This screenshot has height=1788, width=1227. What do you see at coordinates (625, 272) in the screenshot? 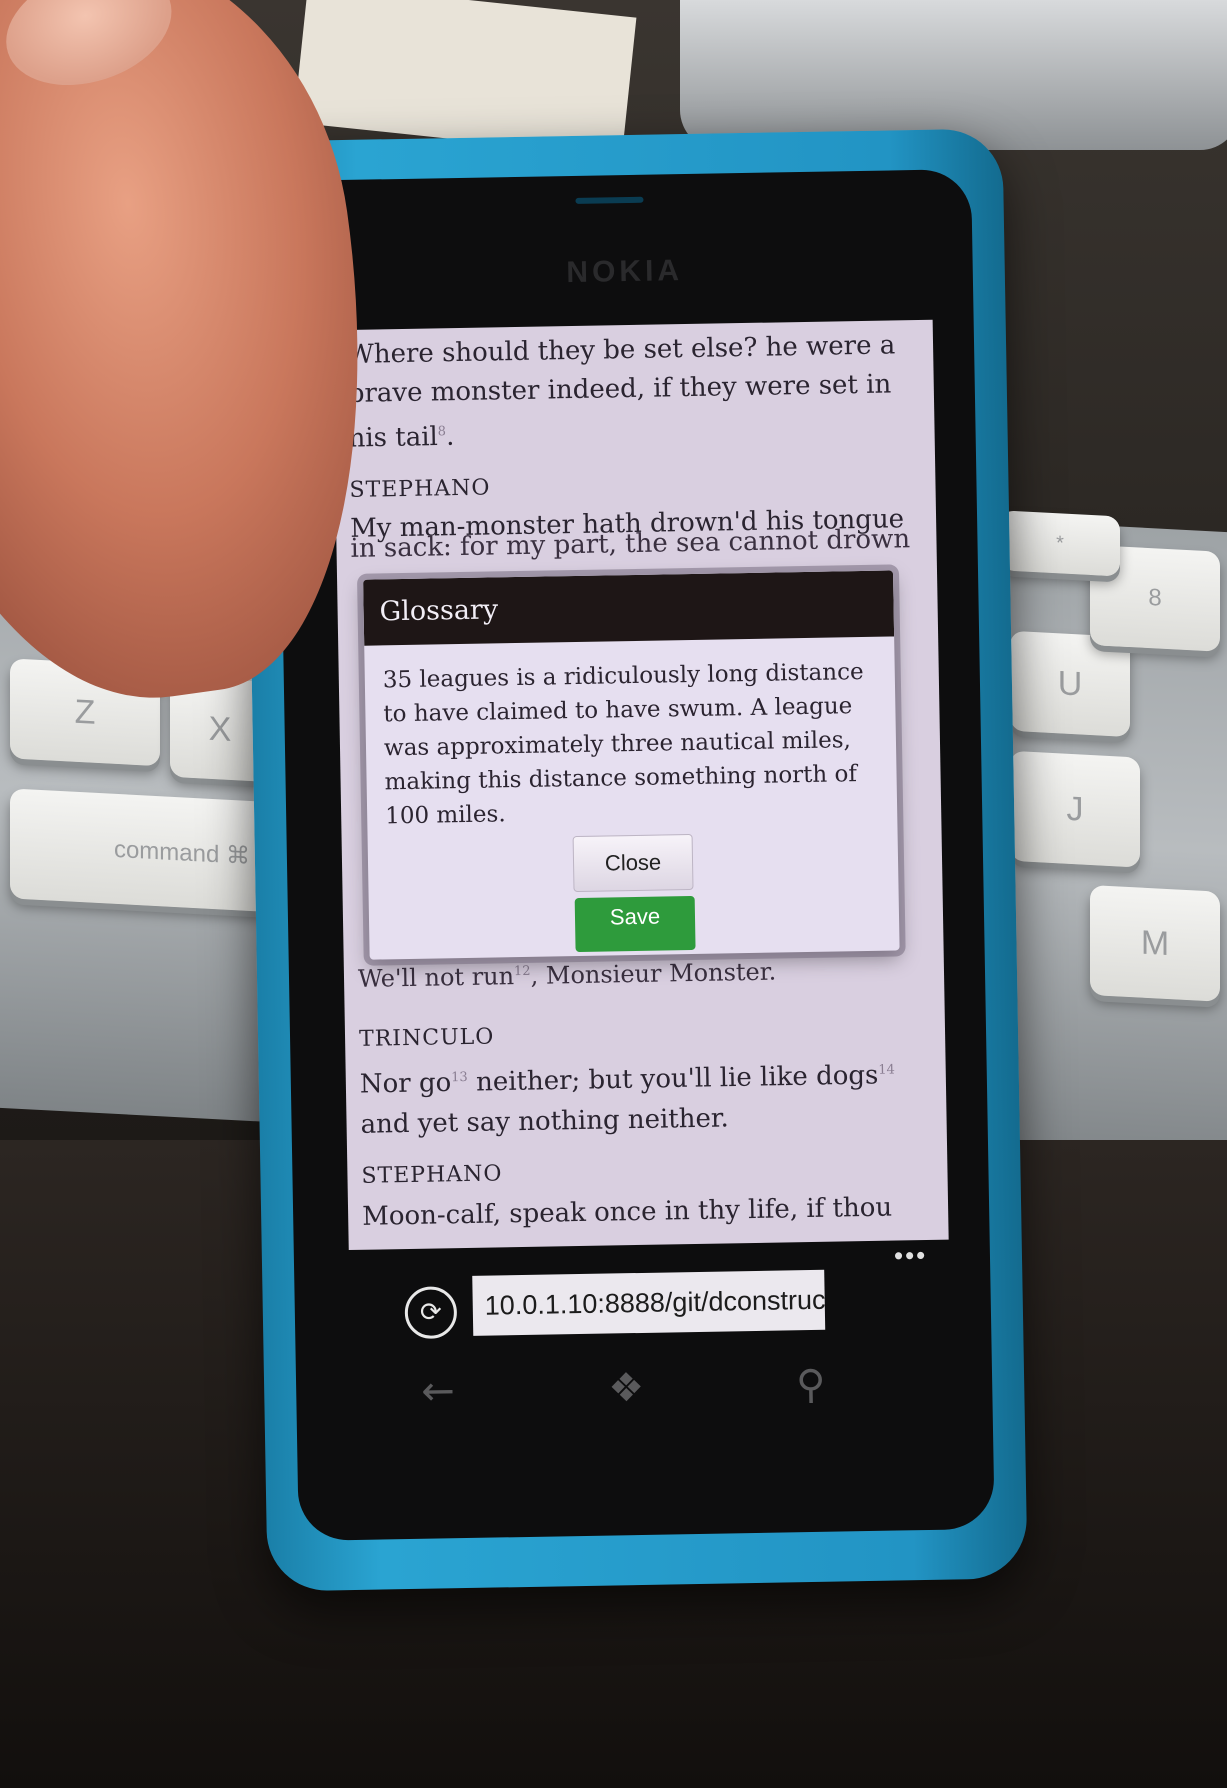
I see `phone-brand-logo: NOKIA` at bounding box center [625, 272].